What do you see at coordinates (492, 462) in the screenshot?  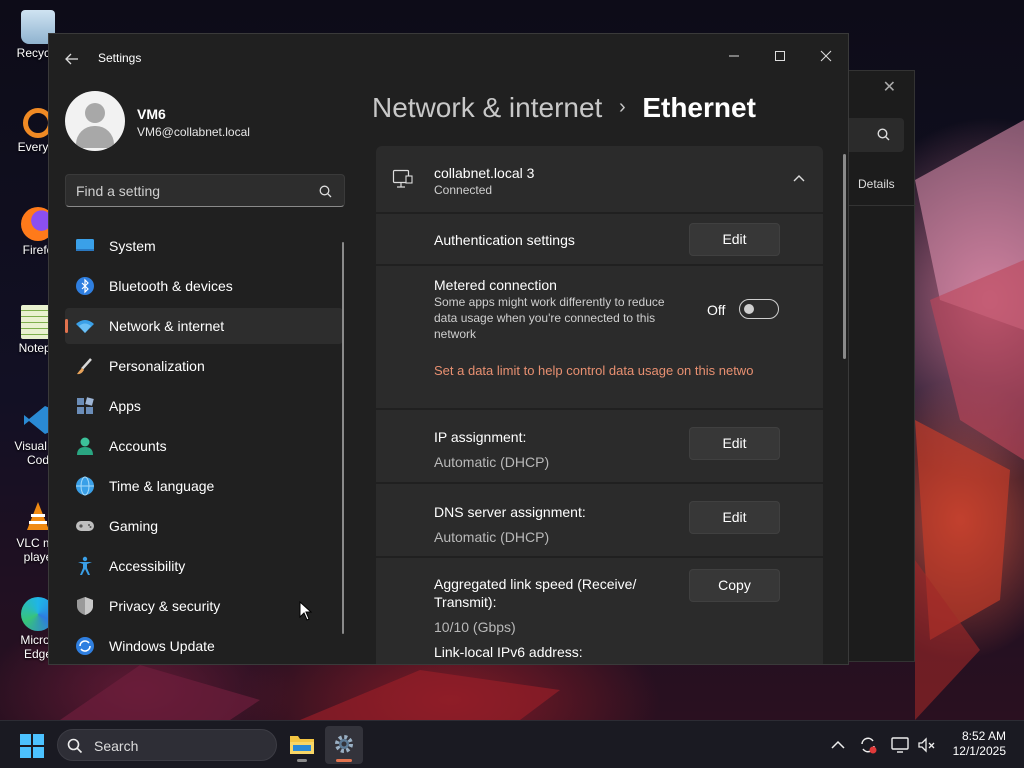 I see `ip-assignment-value: Automatic (DHCP)` at bounding box center [492, 462].